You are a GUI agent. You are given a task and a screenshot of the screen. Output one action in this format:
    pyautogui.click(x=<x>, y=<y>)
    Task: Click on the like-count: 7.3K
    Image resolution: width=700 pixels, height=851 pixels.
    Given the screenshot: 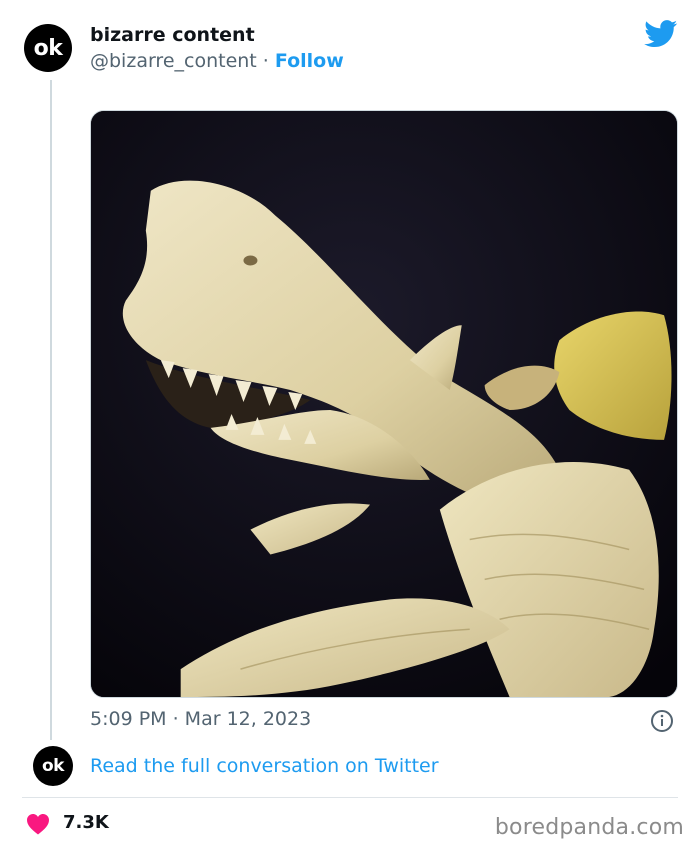 What is the action you would take?
    pyautogui.click(x=86, y=822)
    